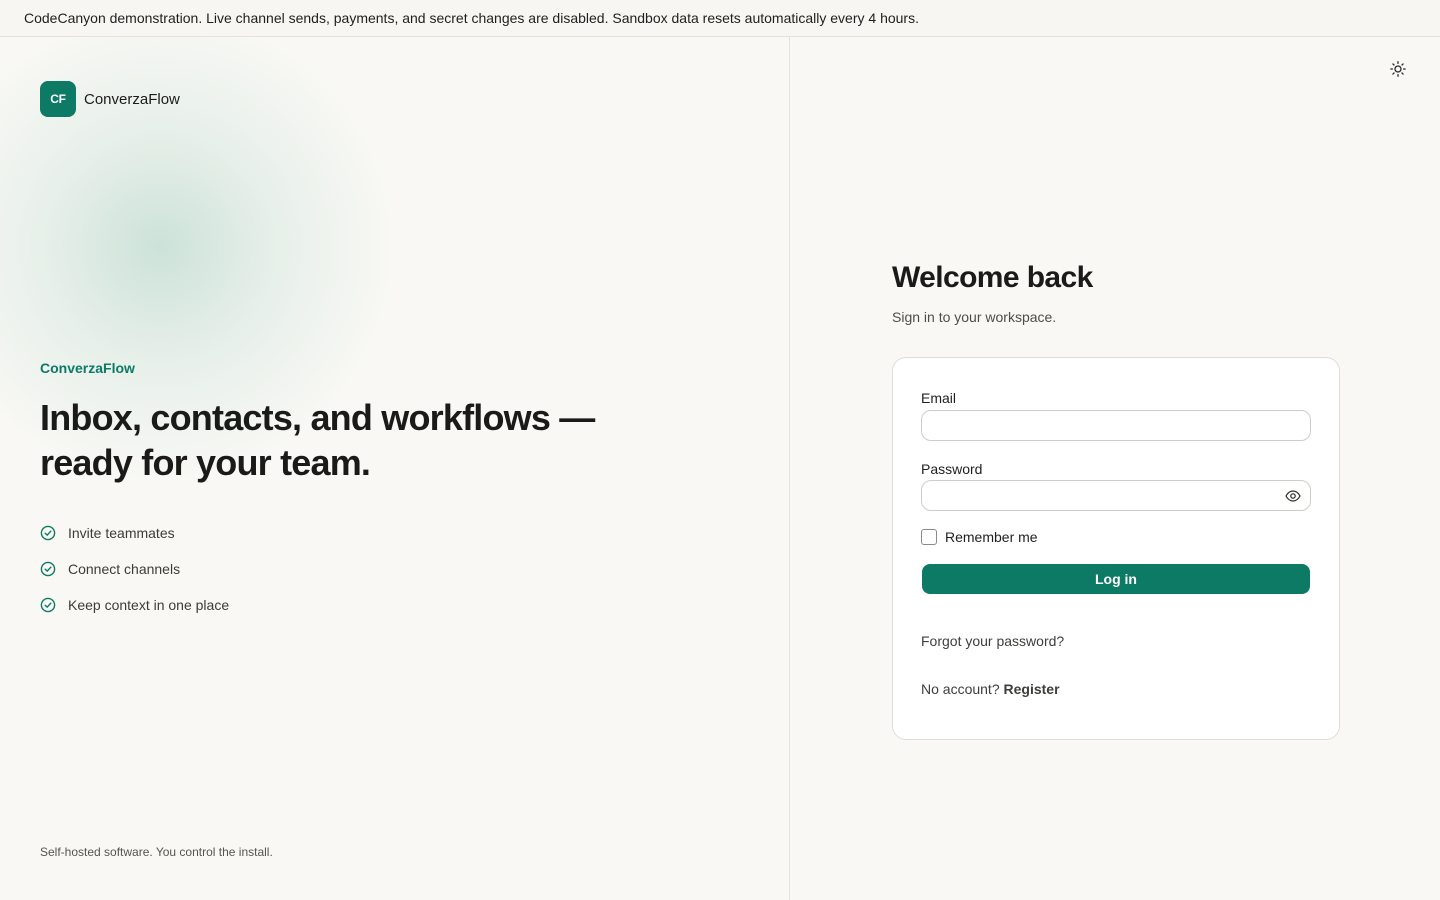 The height and width of the screenshot is (900, 1440). Describe the element at coordinates (960, 689) in the screenshot. I see `no-account-text: No account?` at that location.